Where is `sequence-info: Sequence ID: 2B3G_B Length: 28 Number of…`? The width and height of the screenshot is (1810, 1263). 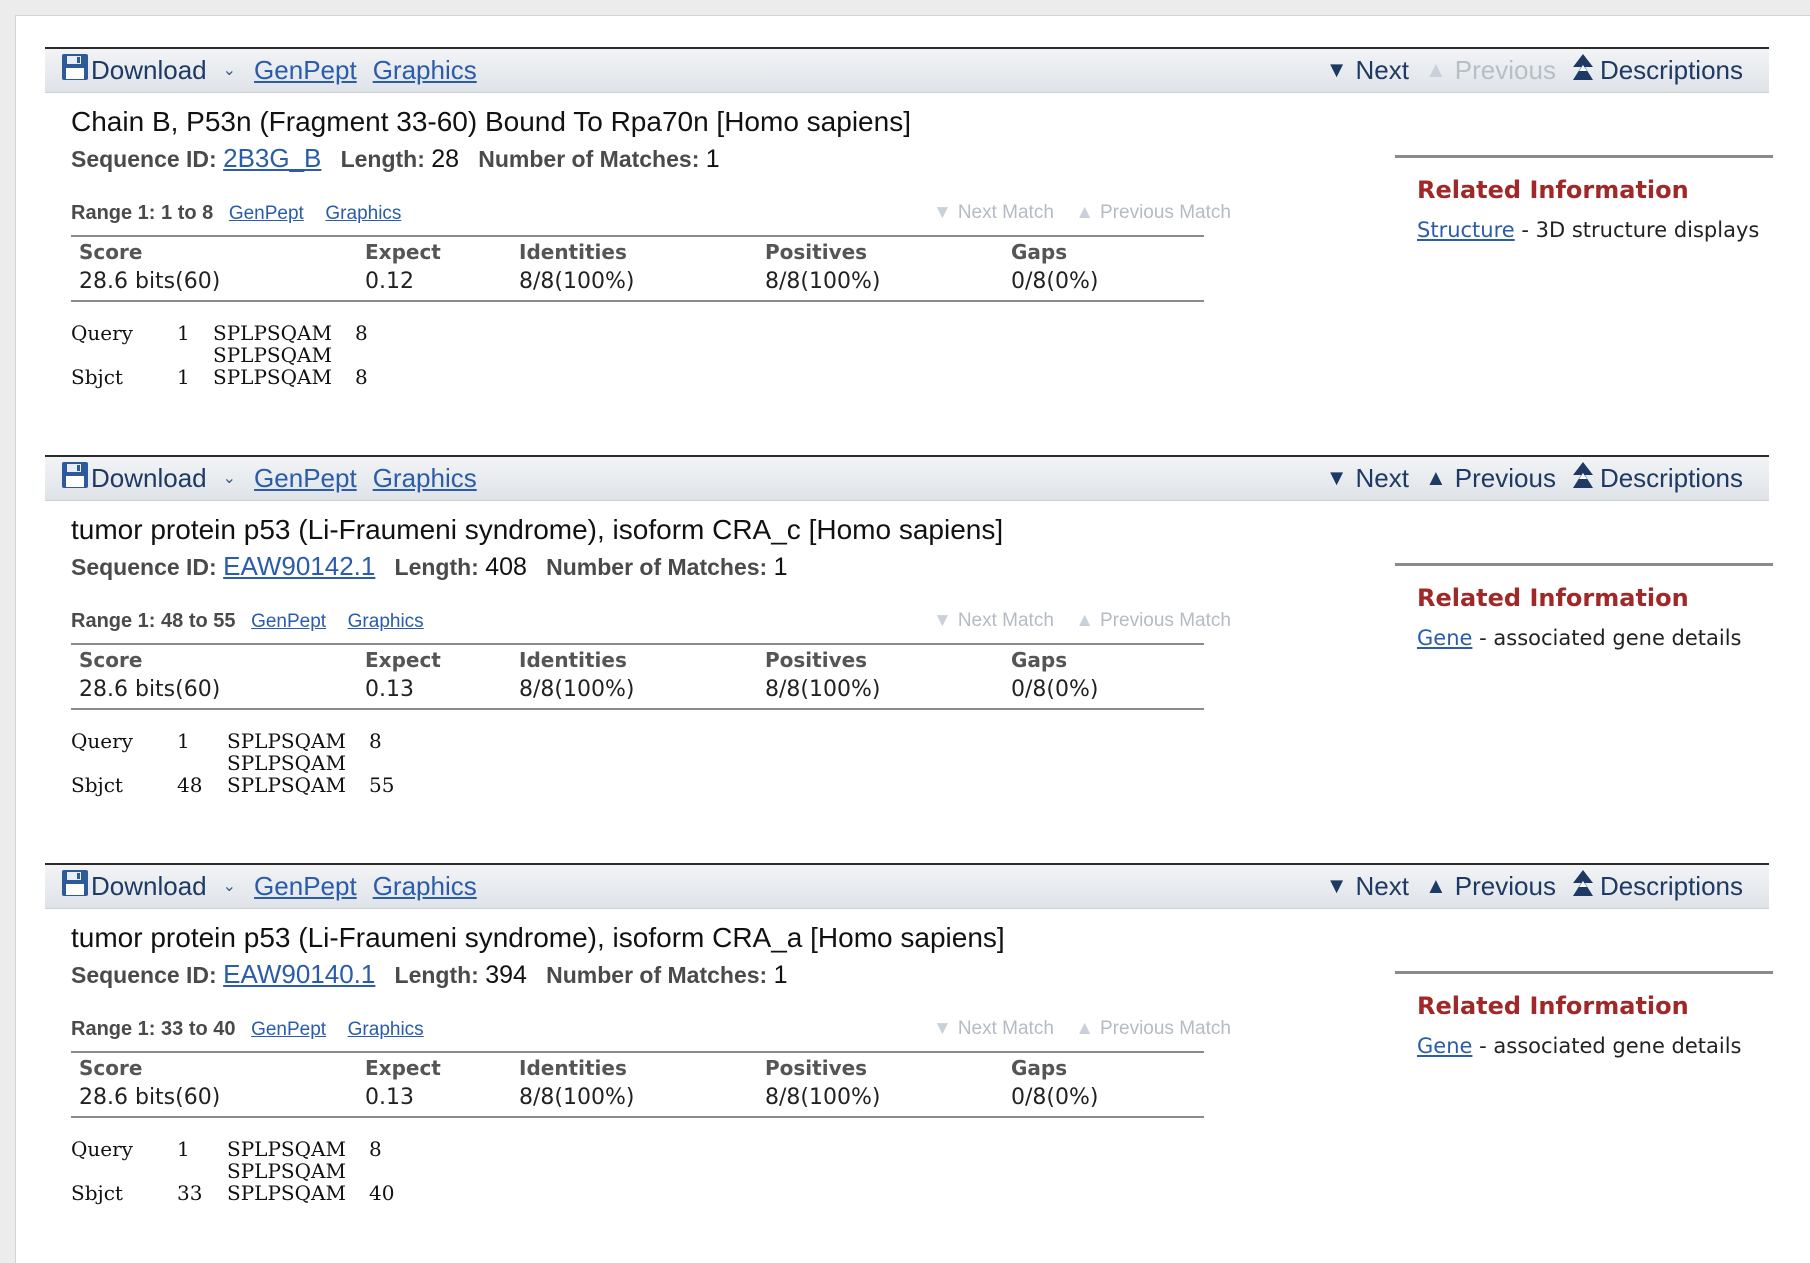 sequence-info: Sequence ID: 2B3G_B Length: 28 Number of… is located at coordinates (395, 158).